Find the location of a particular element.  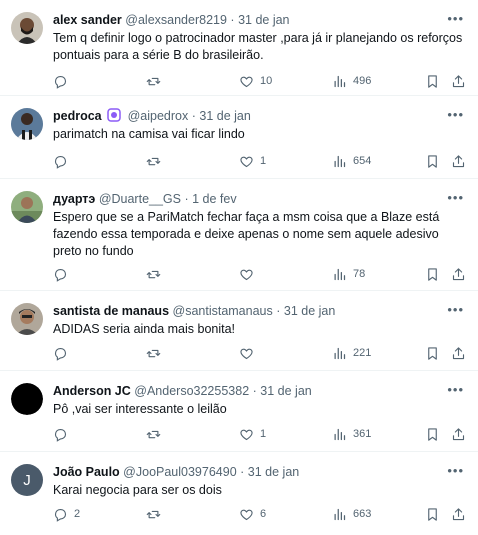

reply-header: pedroca @aipedrox · 31 de jan is located at coordinates (152, 116).